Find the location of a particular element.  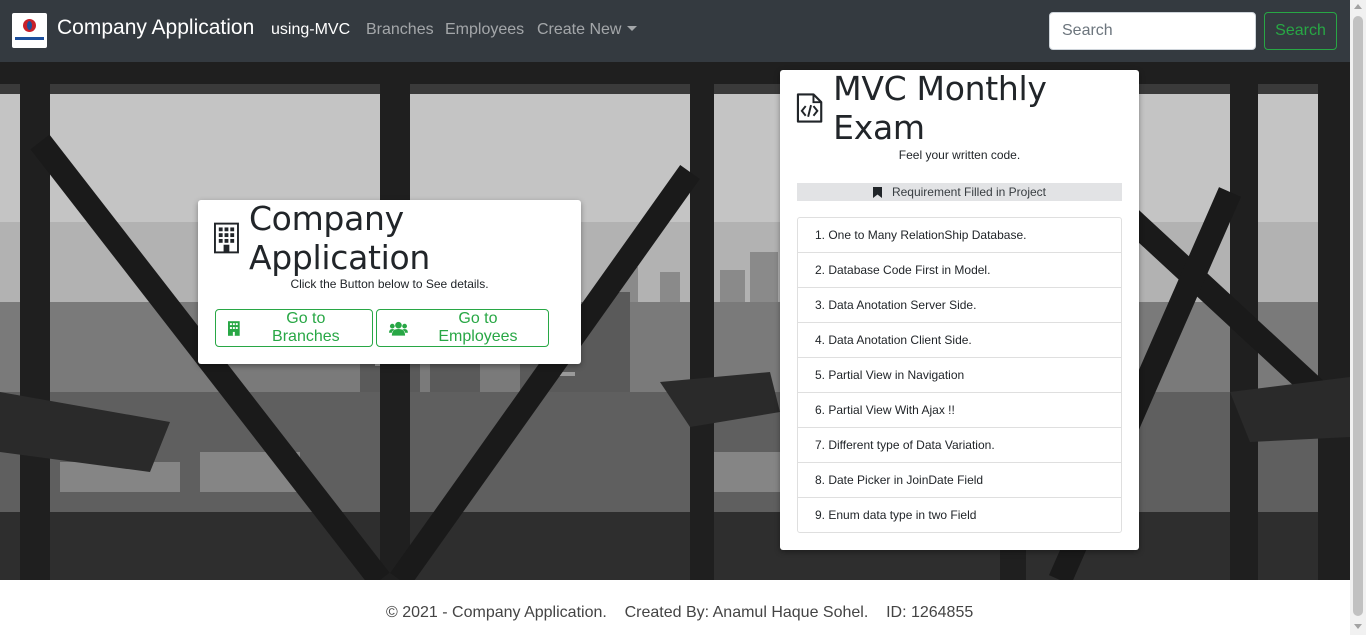

card-title: Company Application is located at coordinates (339, 238).